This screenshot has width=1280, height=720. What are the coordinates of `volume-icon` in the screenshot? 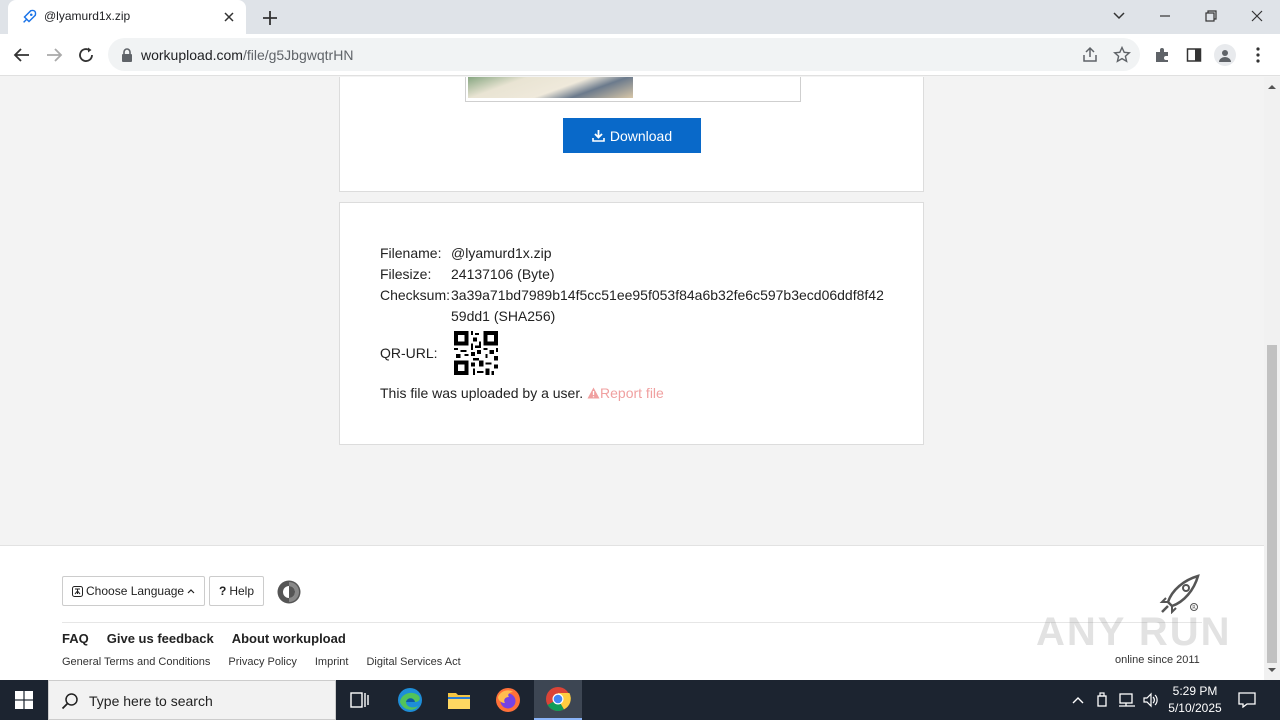 It's located at (1151, 700).